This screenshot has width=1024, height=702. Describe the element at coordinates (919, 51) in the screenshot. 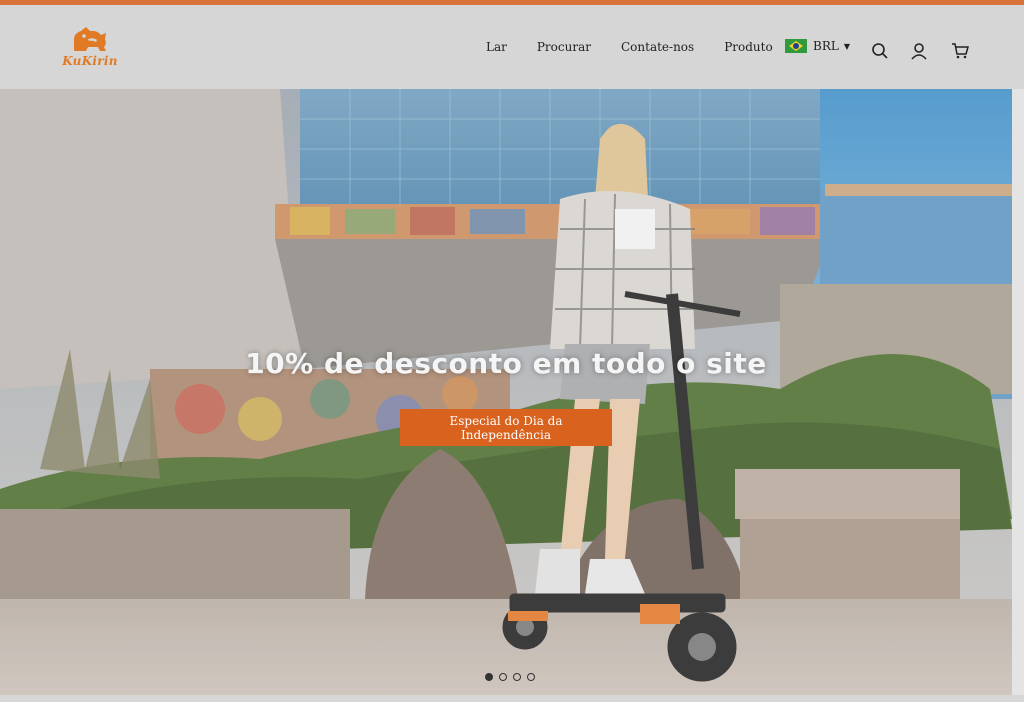

I see `account-icon` at that location.